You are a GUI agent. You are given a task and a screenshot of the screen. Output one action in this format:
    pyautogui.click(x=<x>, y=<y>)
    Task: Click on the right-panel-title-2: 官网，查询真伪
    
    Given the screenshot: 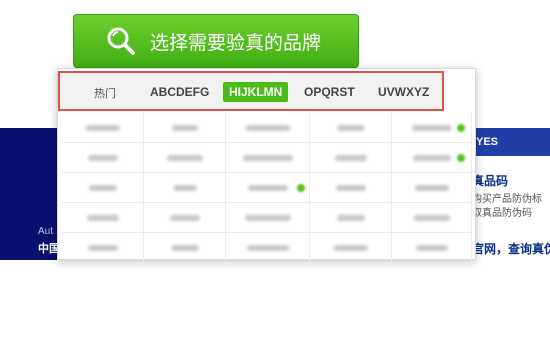 What is the action you would take?
    pyautogui.click(x=511, y=248)
    